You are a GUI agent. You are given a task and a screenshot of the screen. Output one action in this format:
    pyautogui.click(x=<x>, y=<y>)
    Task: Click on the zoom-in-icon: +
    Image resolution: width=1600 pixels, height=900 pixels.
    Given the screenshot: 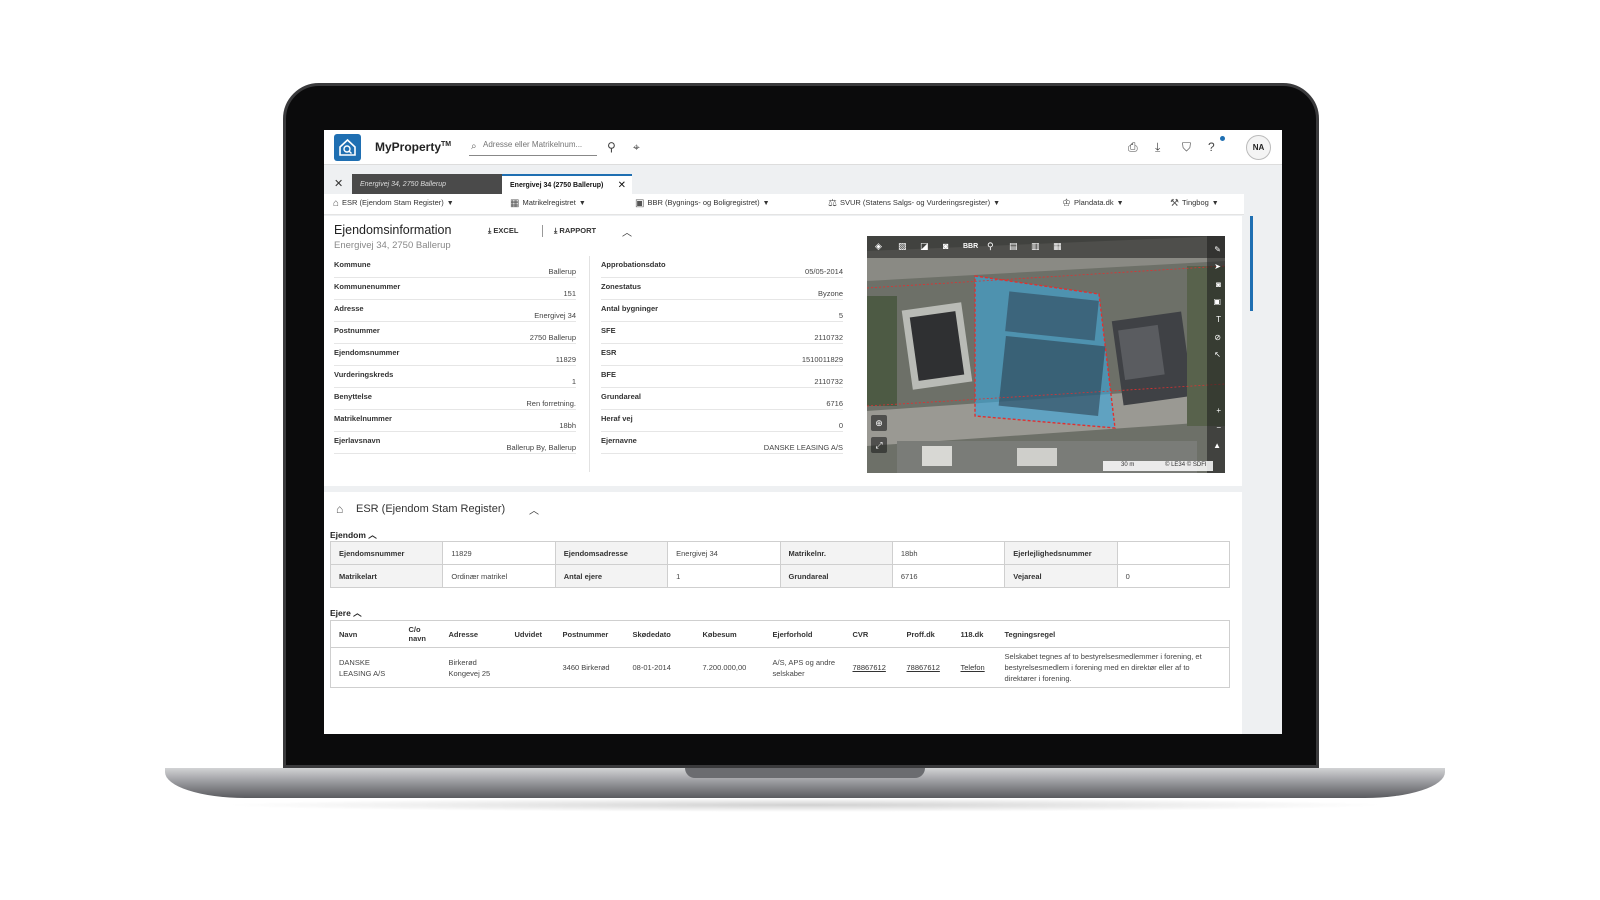 What is the action you would take?
    pyautogui.click(x=1218, y=410)
    